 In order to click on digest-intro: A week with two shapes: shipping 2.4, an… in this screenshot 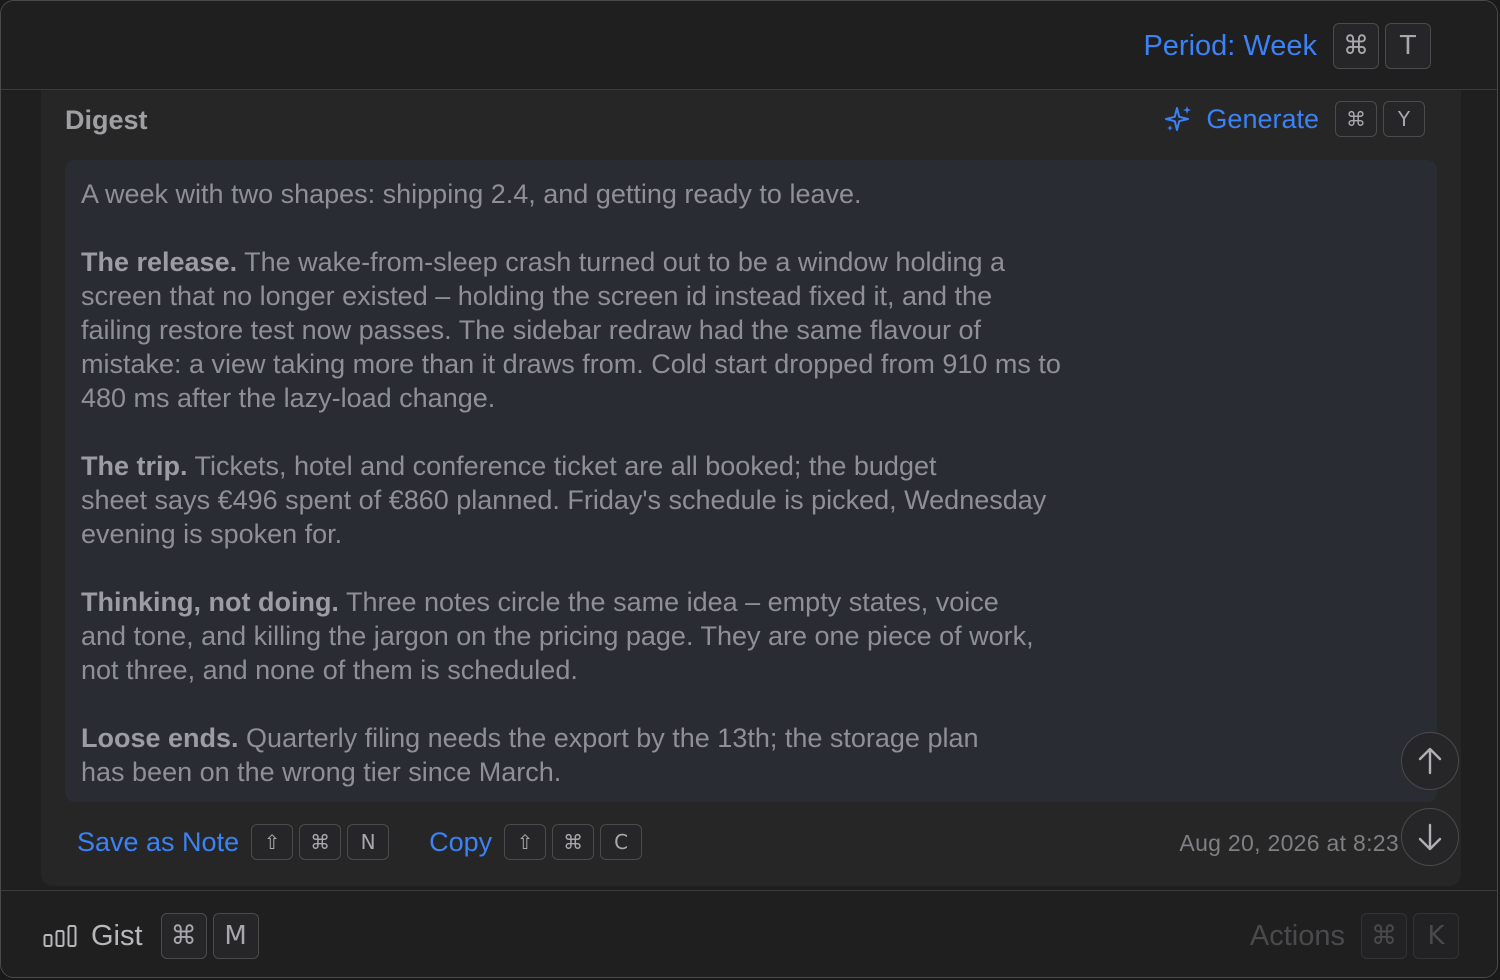, I will do `click(471, 194)`.